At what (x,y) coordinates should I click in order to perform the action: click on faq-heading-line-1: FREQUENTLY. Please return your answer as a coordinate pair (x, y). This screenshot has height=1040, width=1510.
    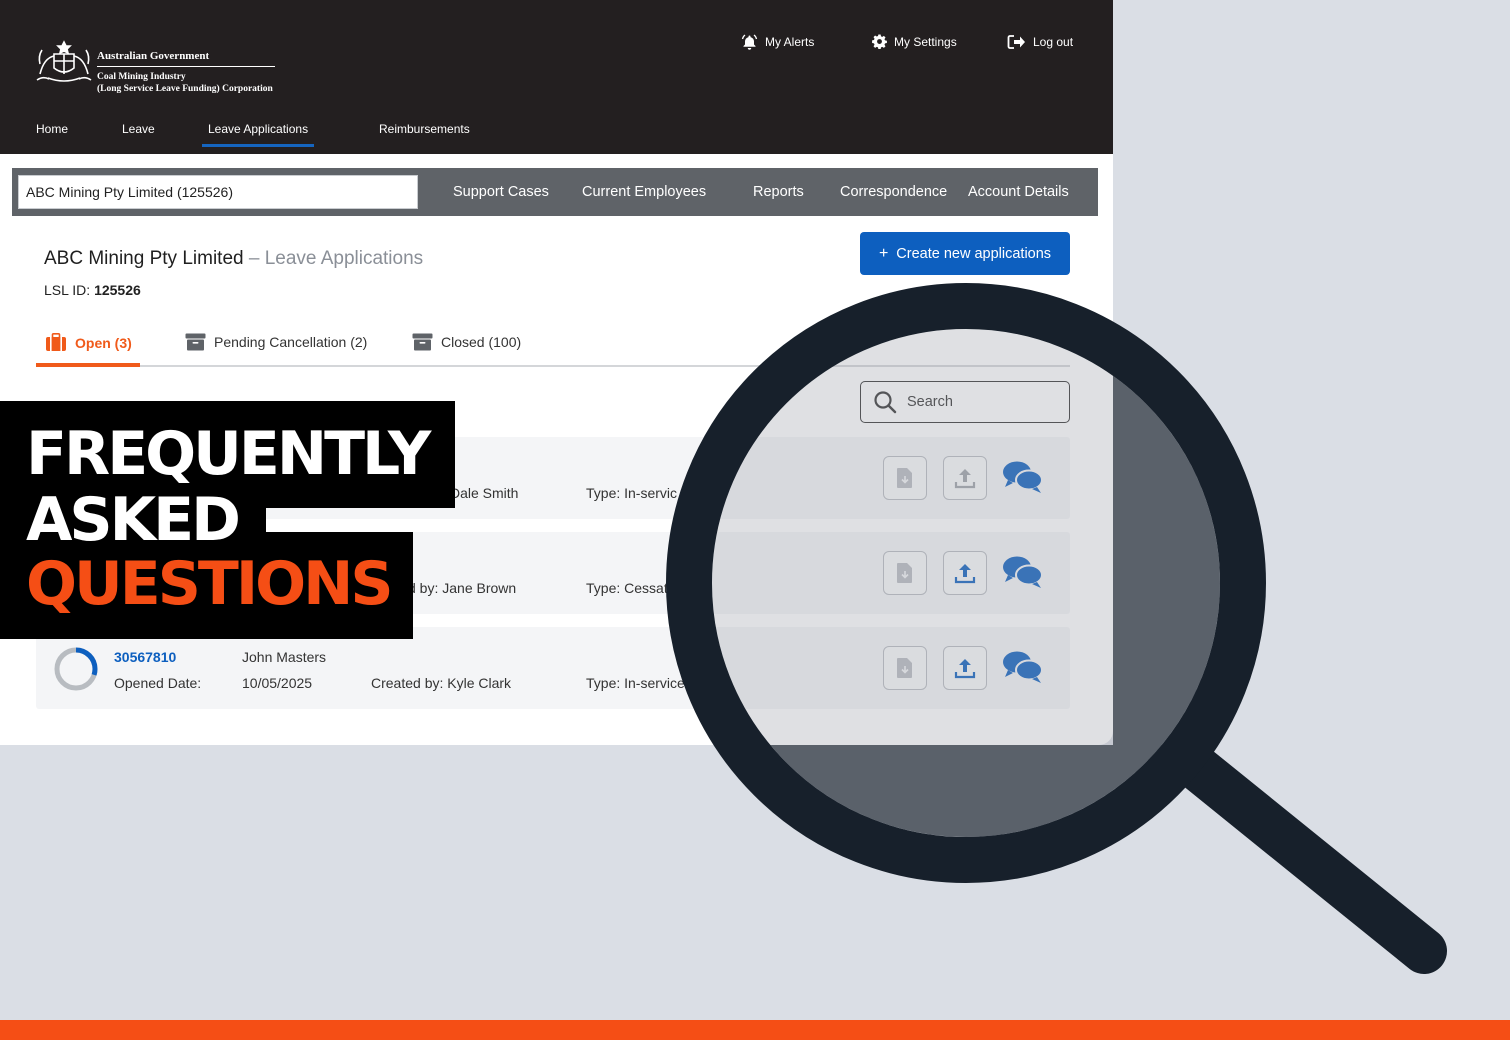
    Looking at the image, I should click on (228, 454).